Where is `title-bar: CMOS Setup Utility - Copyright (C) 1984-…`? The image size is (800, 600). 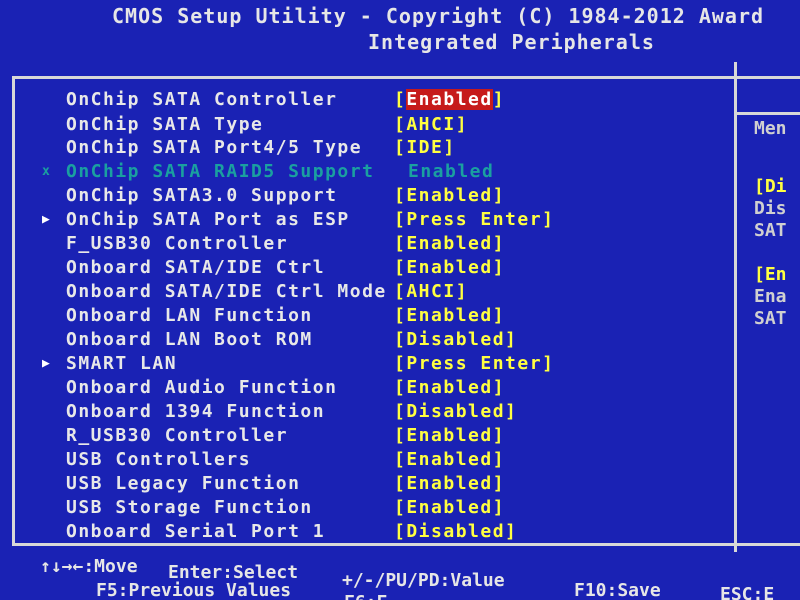 title-bar: CMOS Setup Utility - Copyright (C) 1984-… is located at coordinates (400, 31).